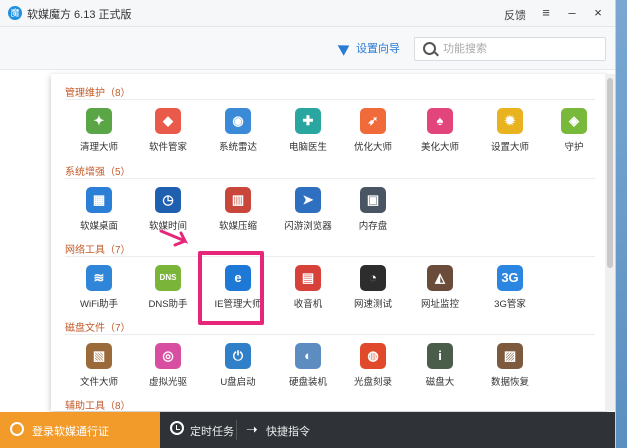 Image resolution: width=627 pixels, height=448 pixels. I want to click on speed-test-icon: ◔, so click(373, 278).